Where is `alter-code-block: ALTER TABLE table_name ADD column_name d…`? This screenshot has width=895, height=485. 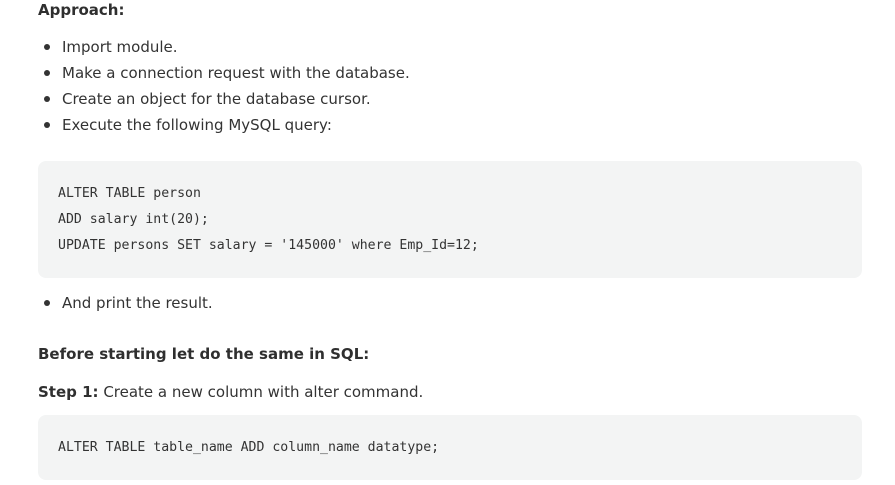
alter-code-block: ALTER TABLE table_name ADD column_name d… is located at coordinates (450, 447).